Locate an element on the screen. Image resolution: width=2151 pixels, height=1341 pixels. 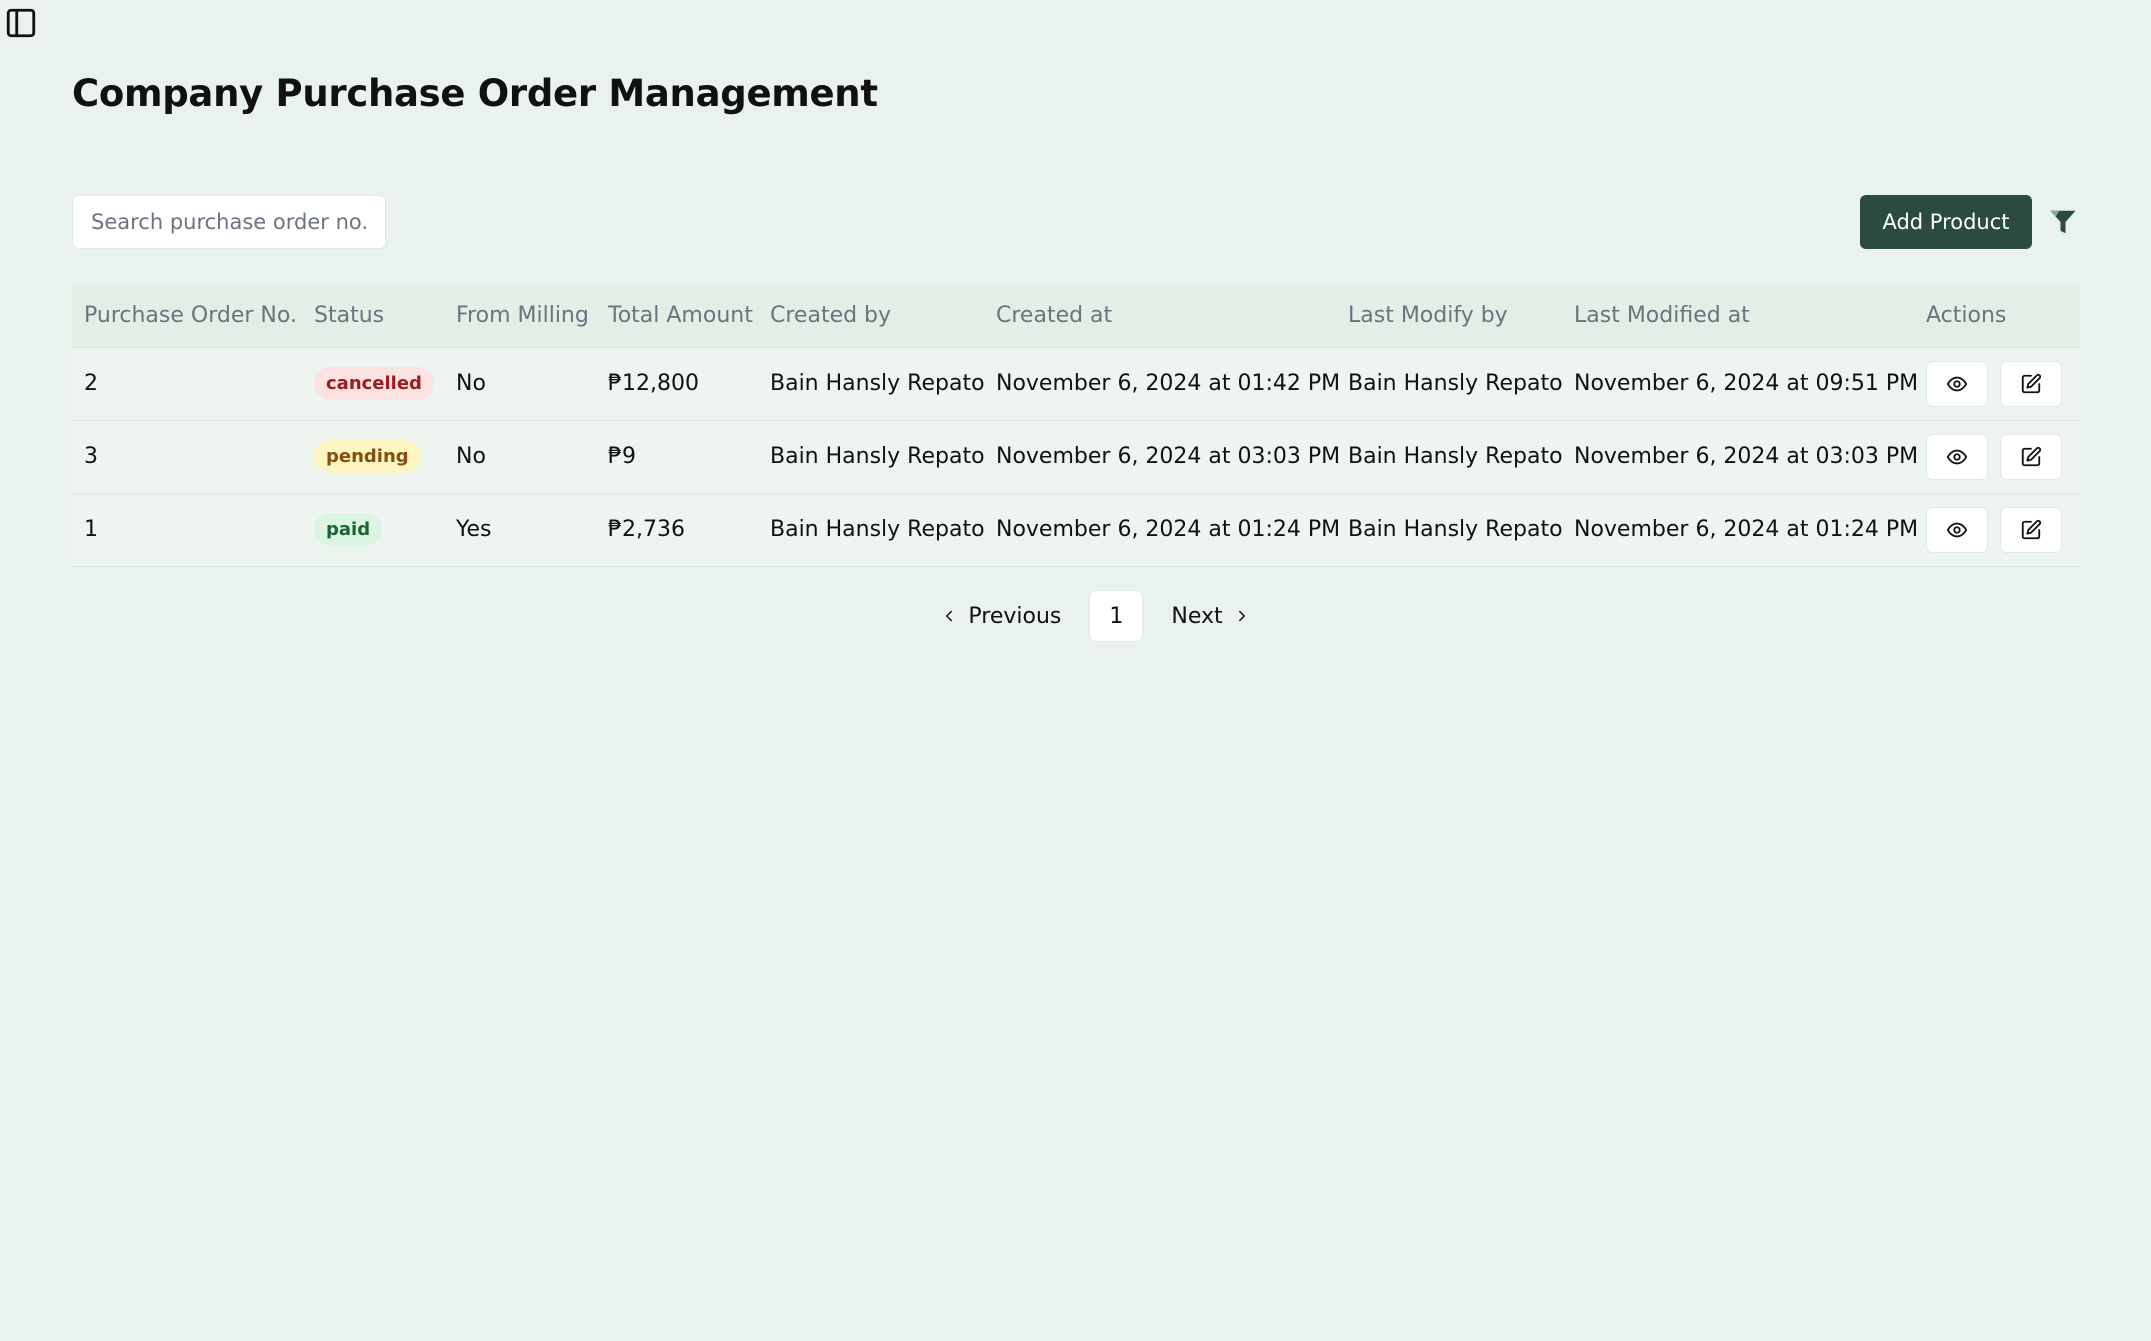
from-milling-cell: Yes is located at coordinates (474, 529).